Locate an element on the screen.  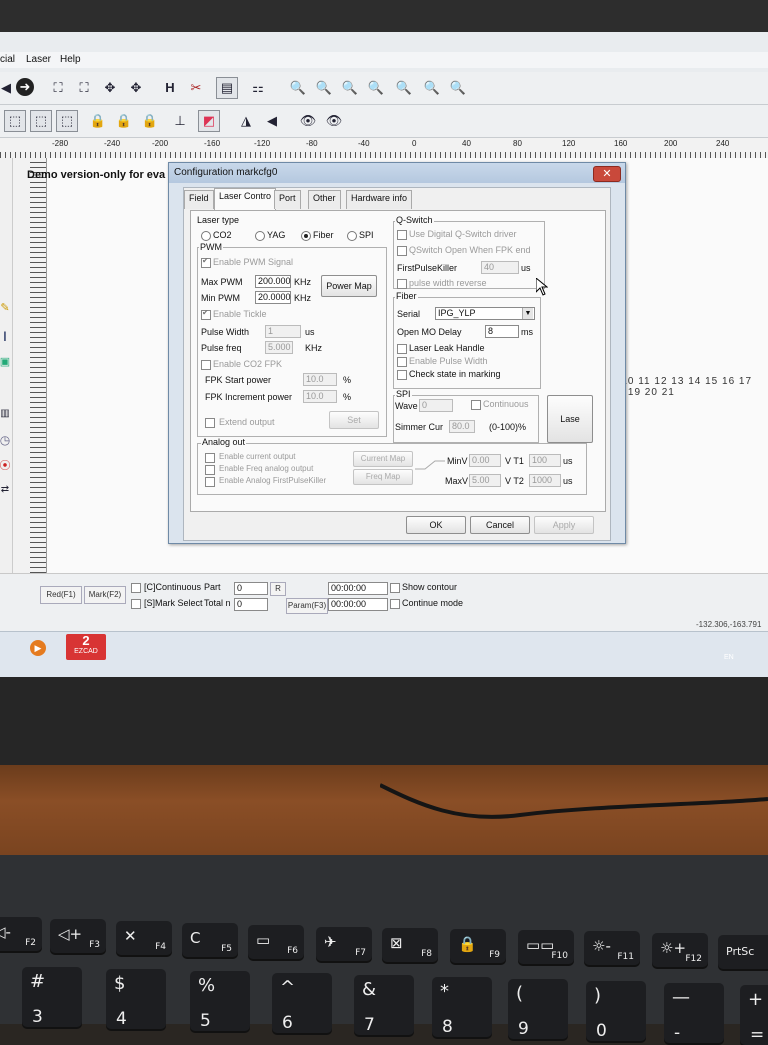
key-8: * 8 is located at coordinates (462, 1007).